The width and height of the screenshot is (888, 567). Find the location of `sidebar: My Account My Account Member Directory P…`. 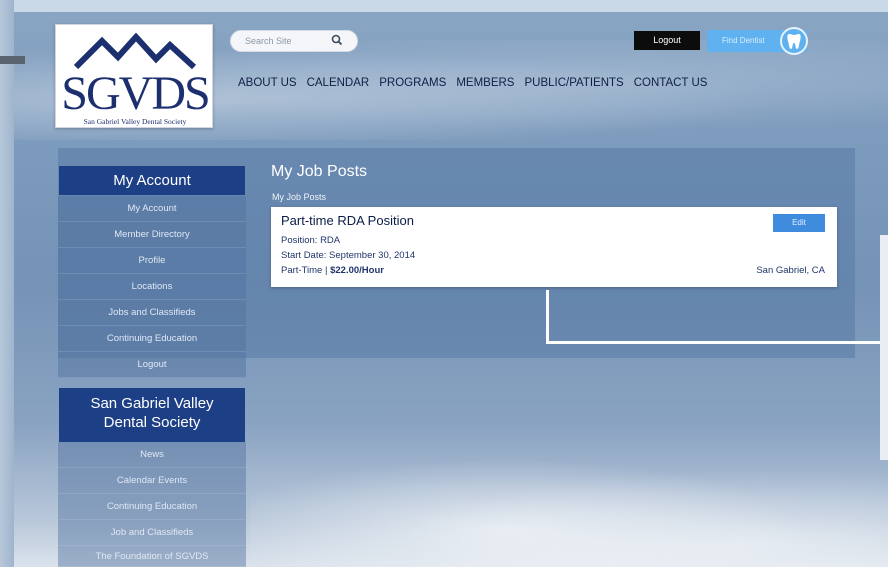

sidebar: My Account My Account Member Directory P… is located at coordinates (152, 366).